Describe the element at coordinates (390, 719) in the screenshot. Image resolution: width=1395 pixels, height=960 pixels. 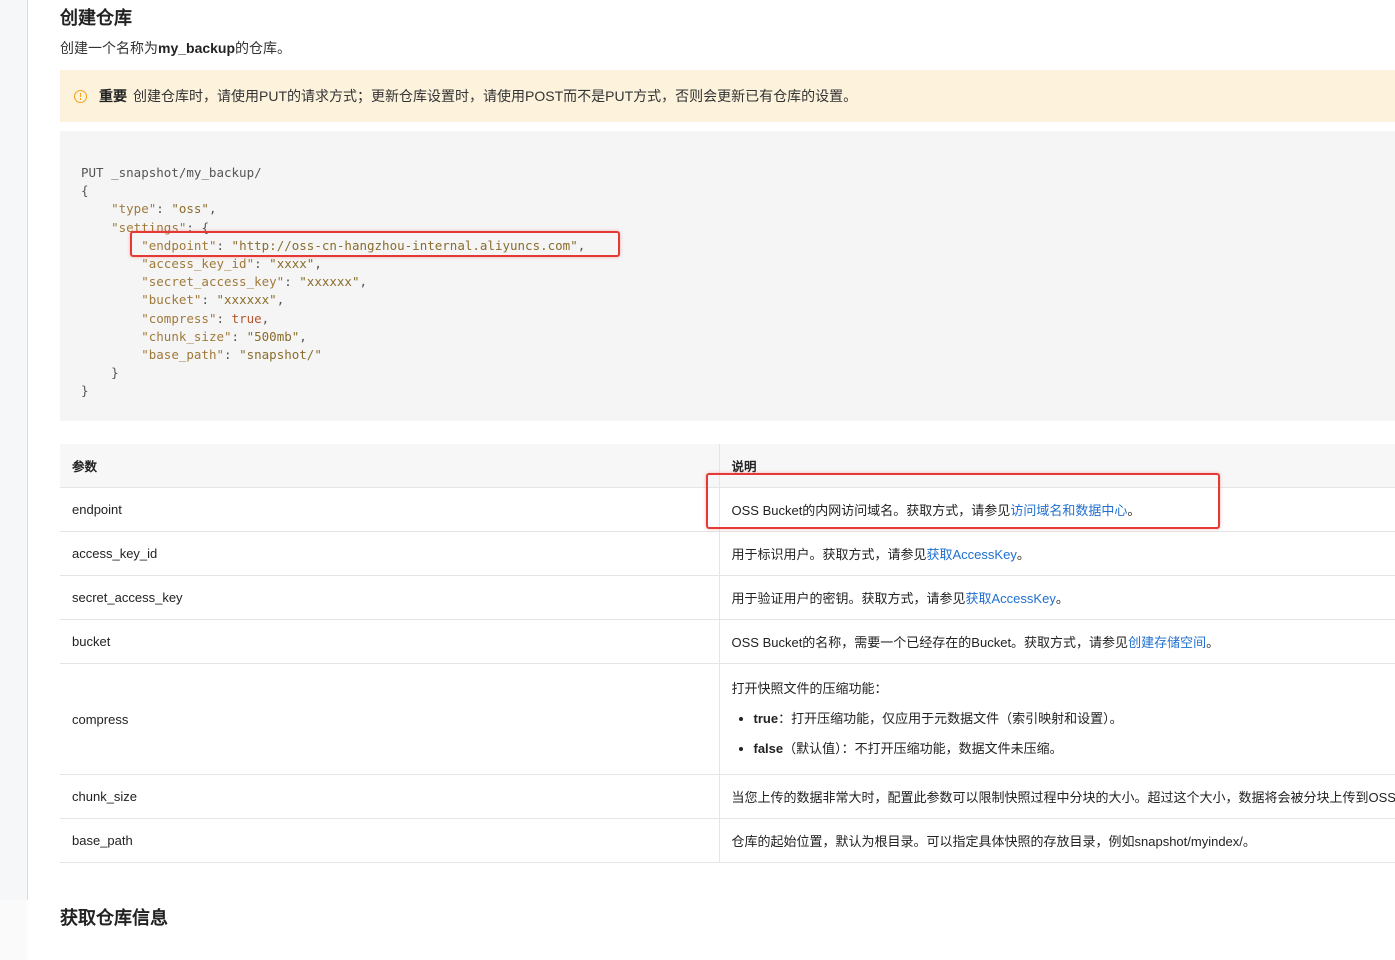
I see `param-name: compress` at that location.